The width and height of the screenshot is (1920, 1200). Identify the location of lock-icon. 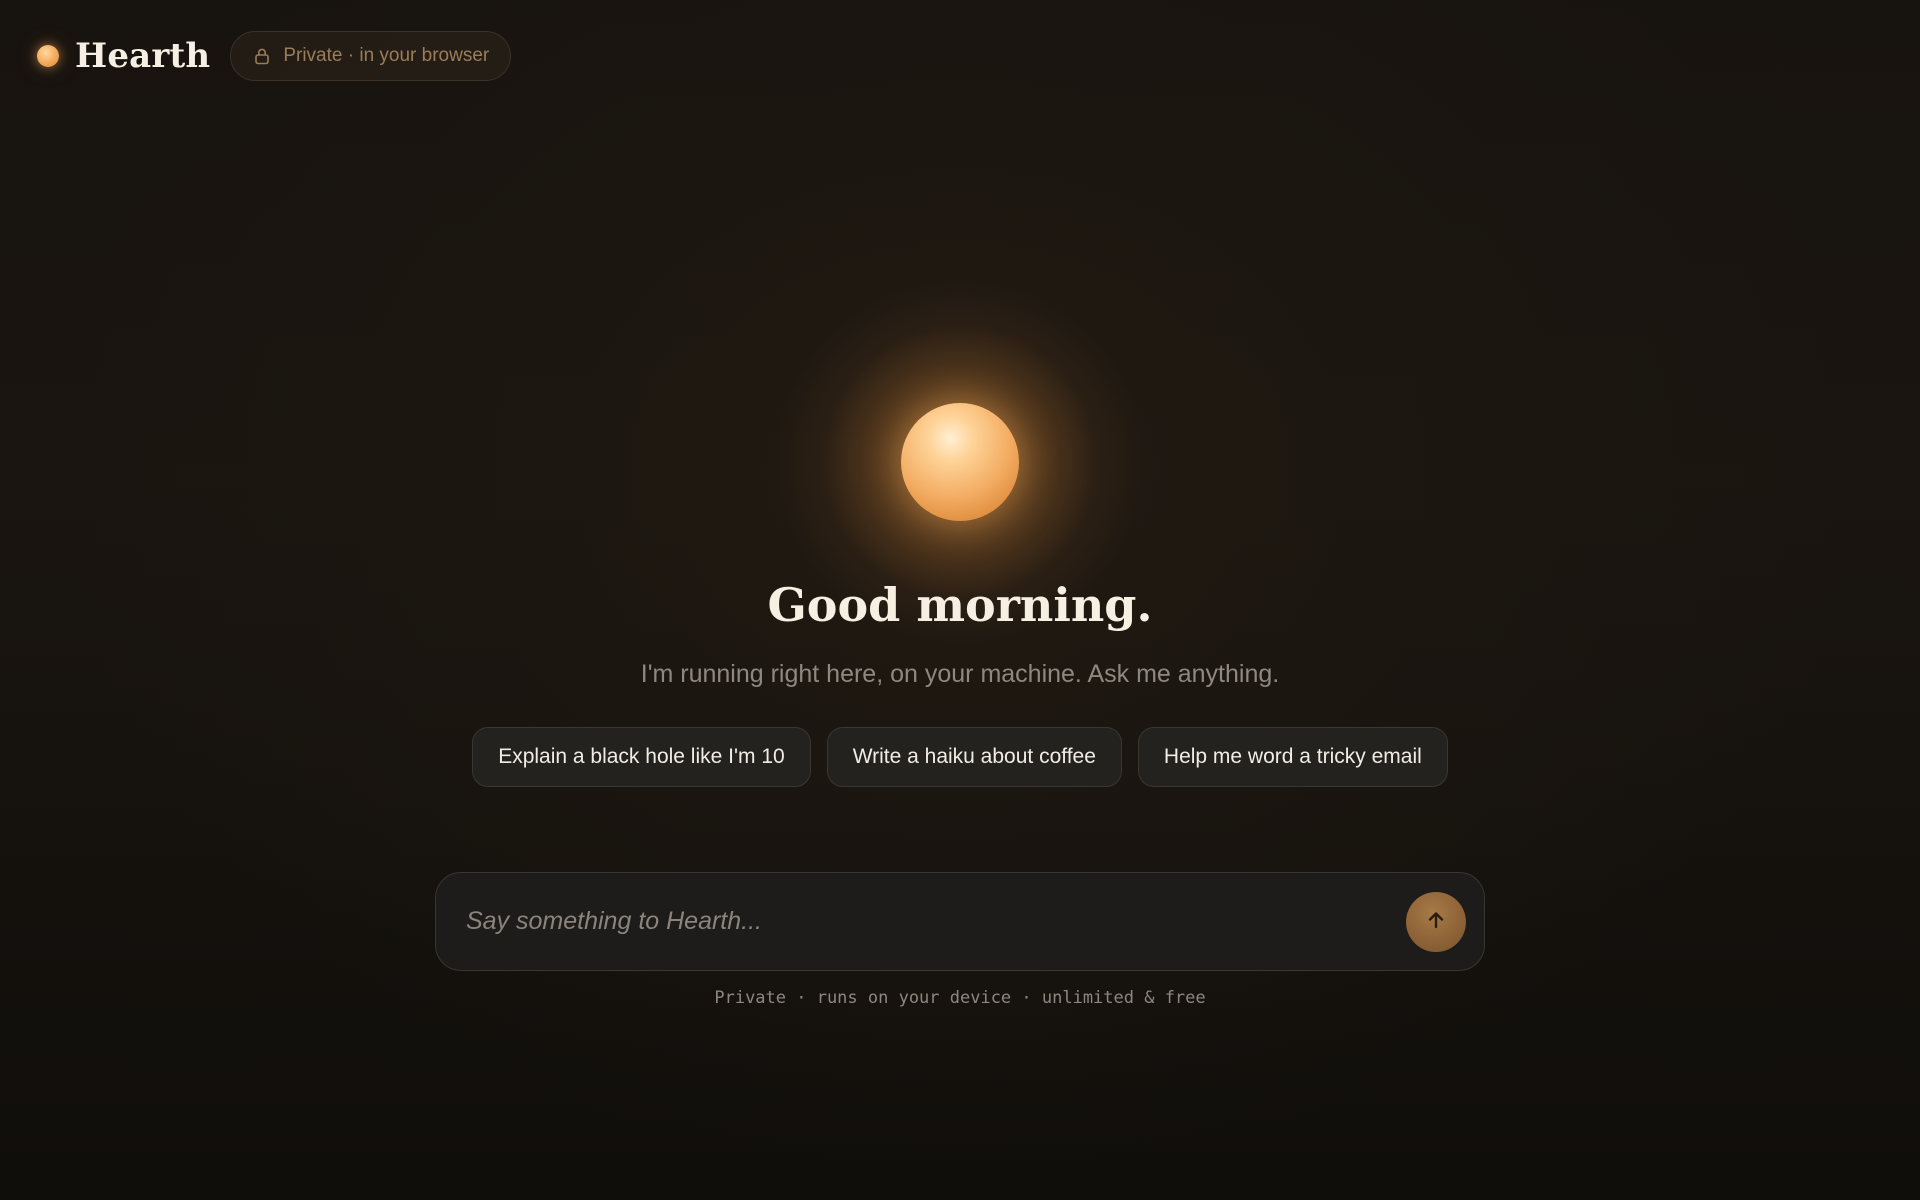
(262, 56).